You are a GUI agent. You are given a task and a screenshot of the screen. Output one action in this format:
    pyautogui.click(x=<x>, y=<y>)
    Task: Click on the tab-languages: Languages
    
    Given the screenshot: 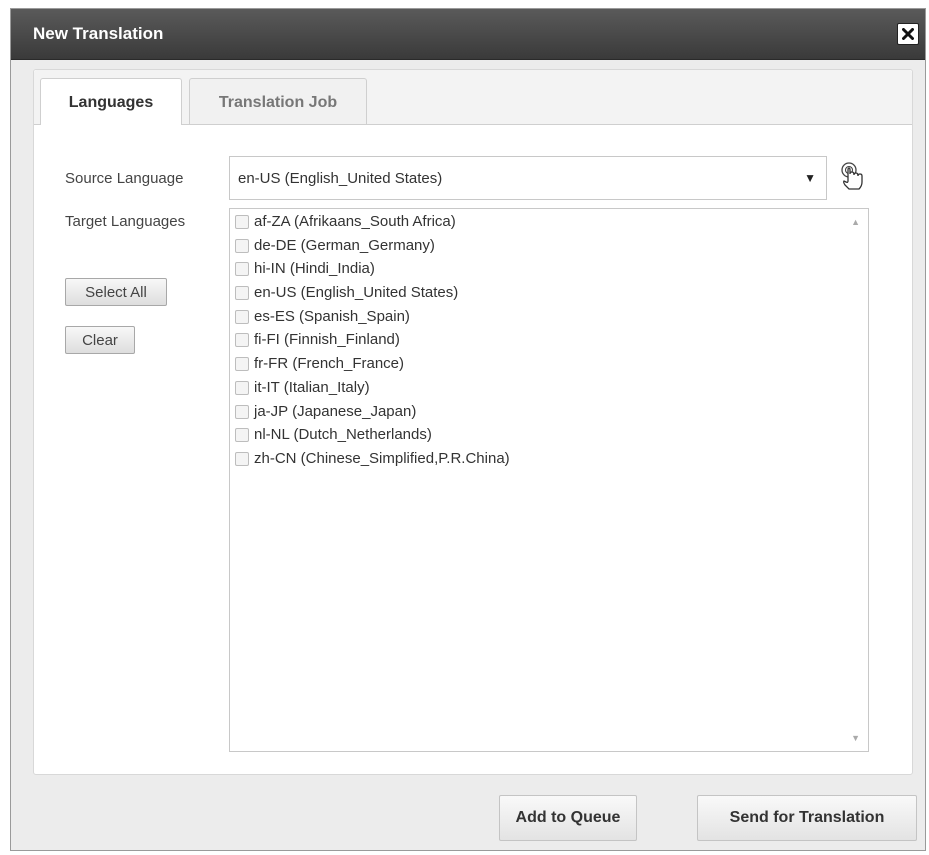 What is the action you would take?
    pyautogui.click(x=111, y=101)
    